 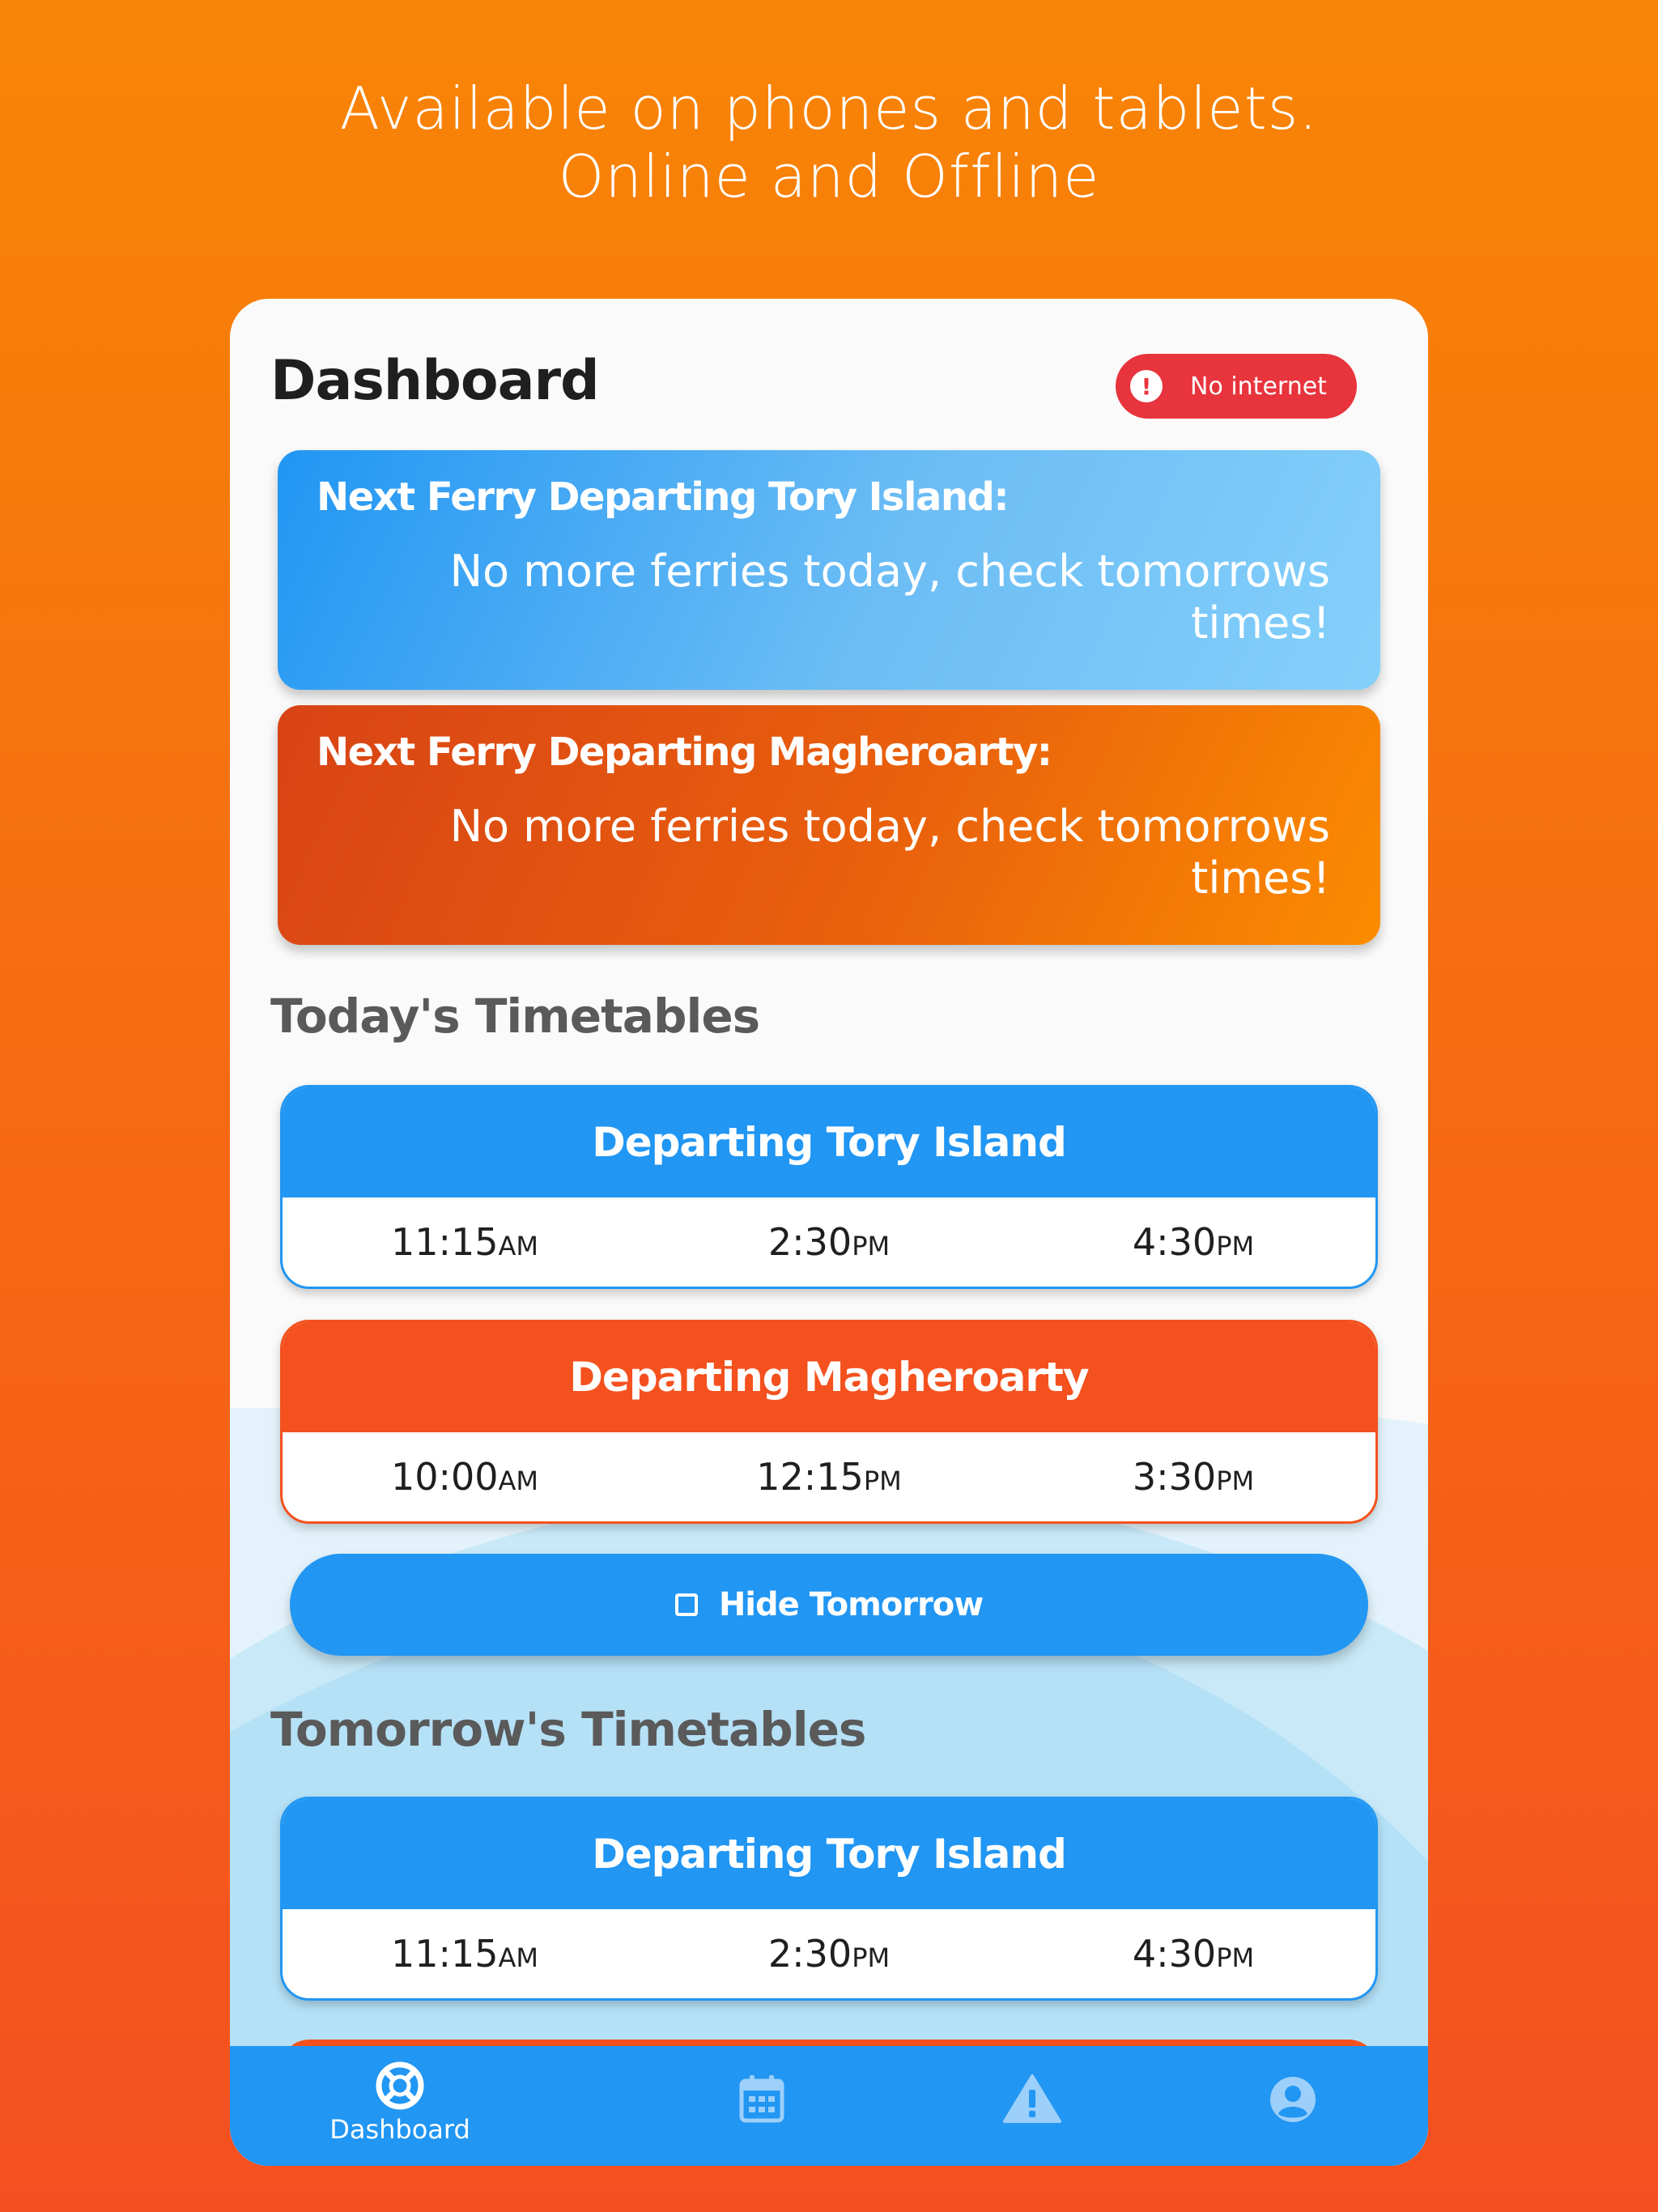 I want to click on timetable-times: 10:00AM 12:15PM 3:30PM, so click(x=829, y=1477).